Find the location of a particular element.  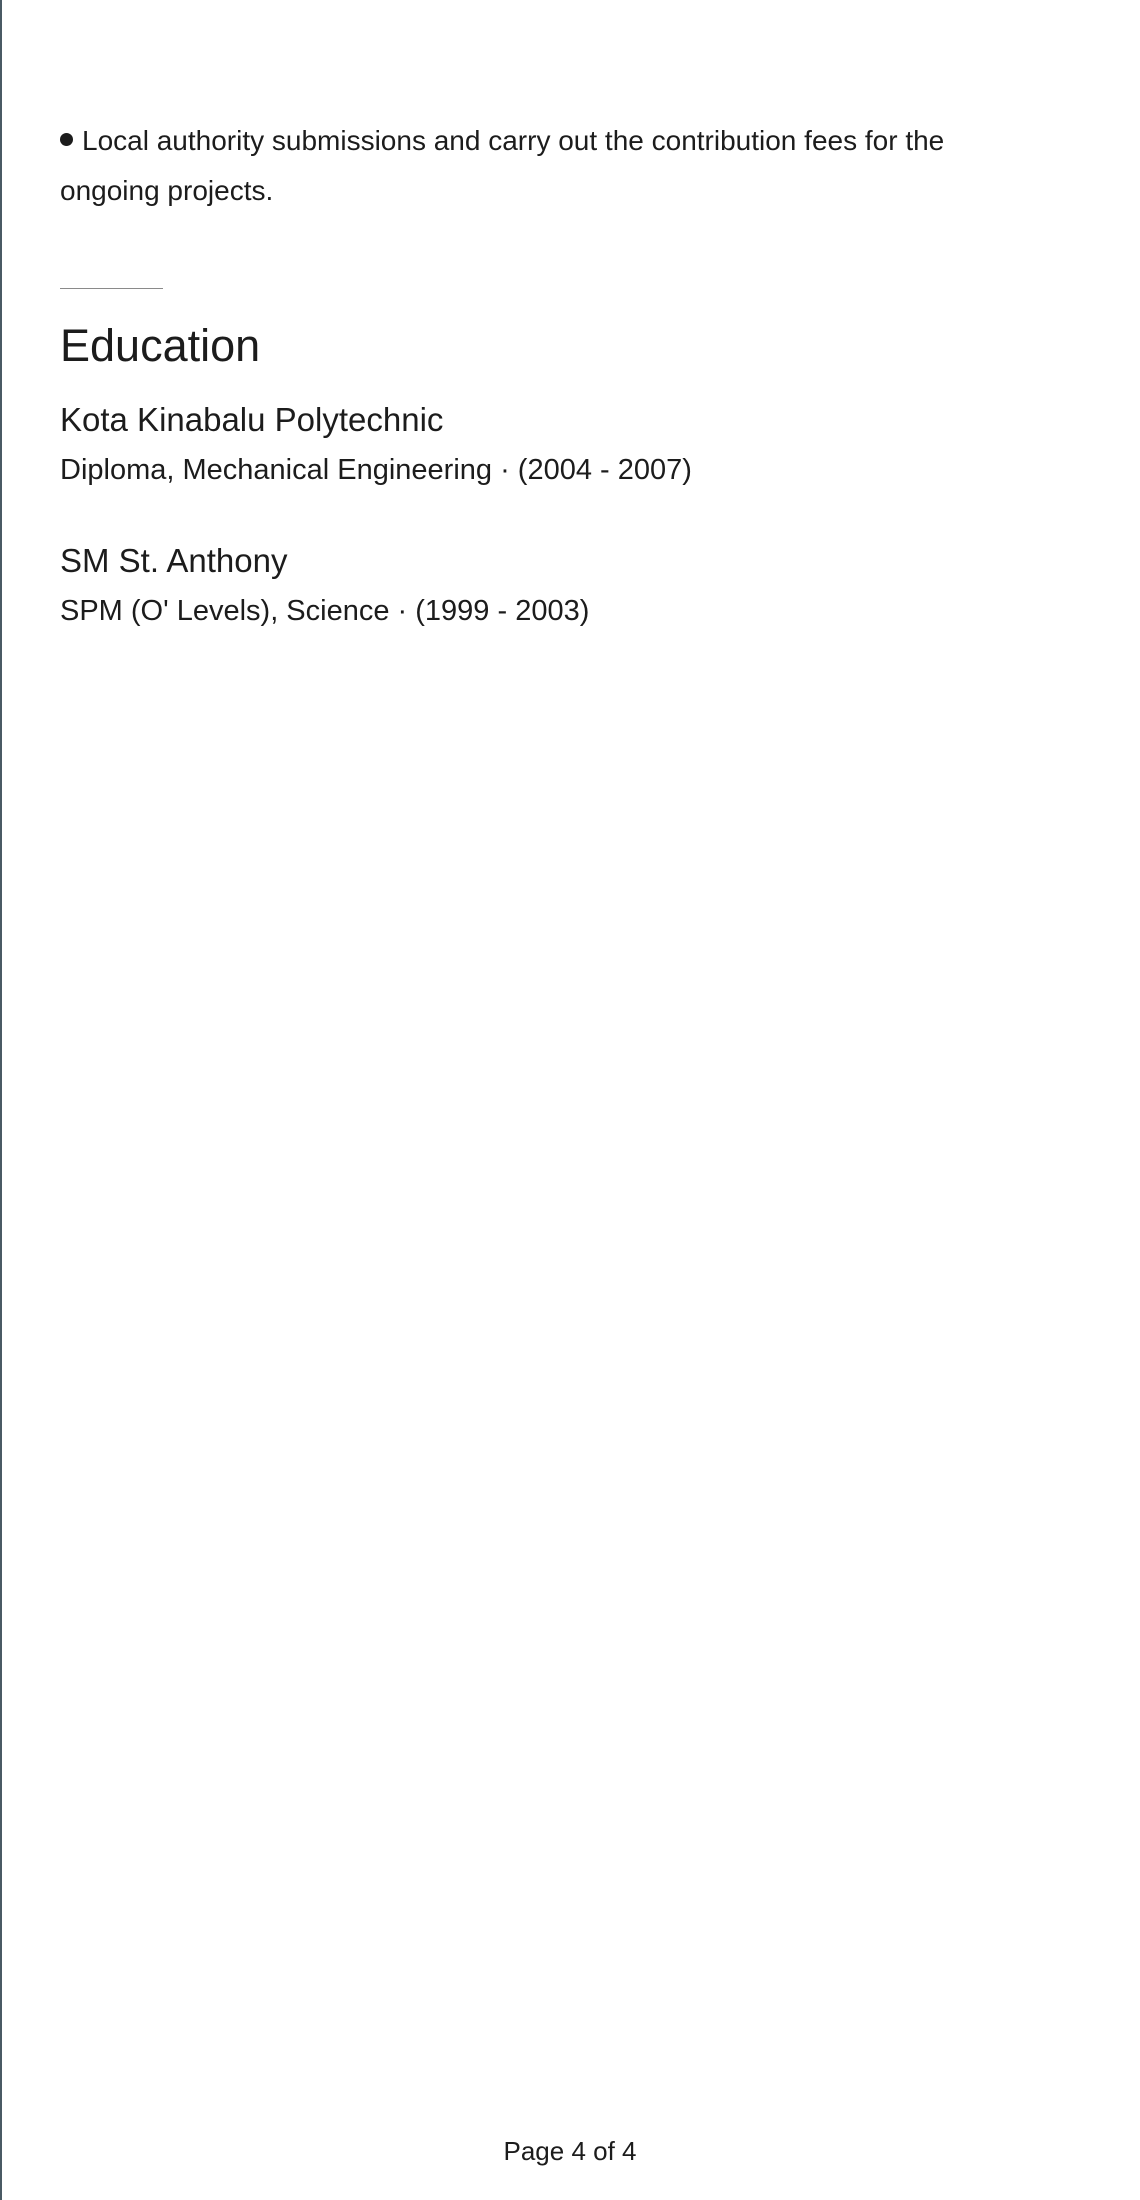

education-section-title: Education is located at coordinates (160, 345).